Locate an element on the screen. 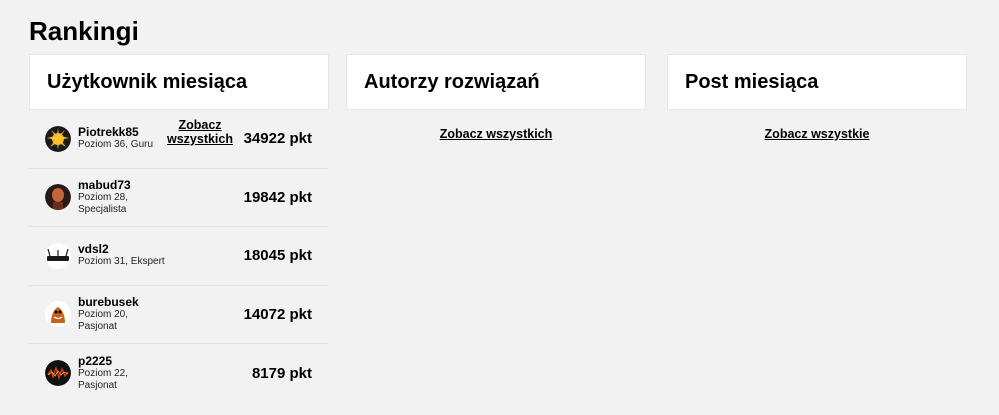 Image resolution: width=999 pixels, height=415 pixels. user-name: p2225 is located at coordinates (123, 361).